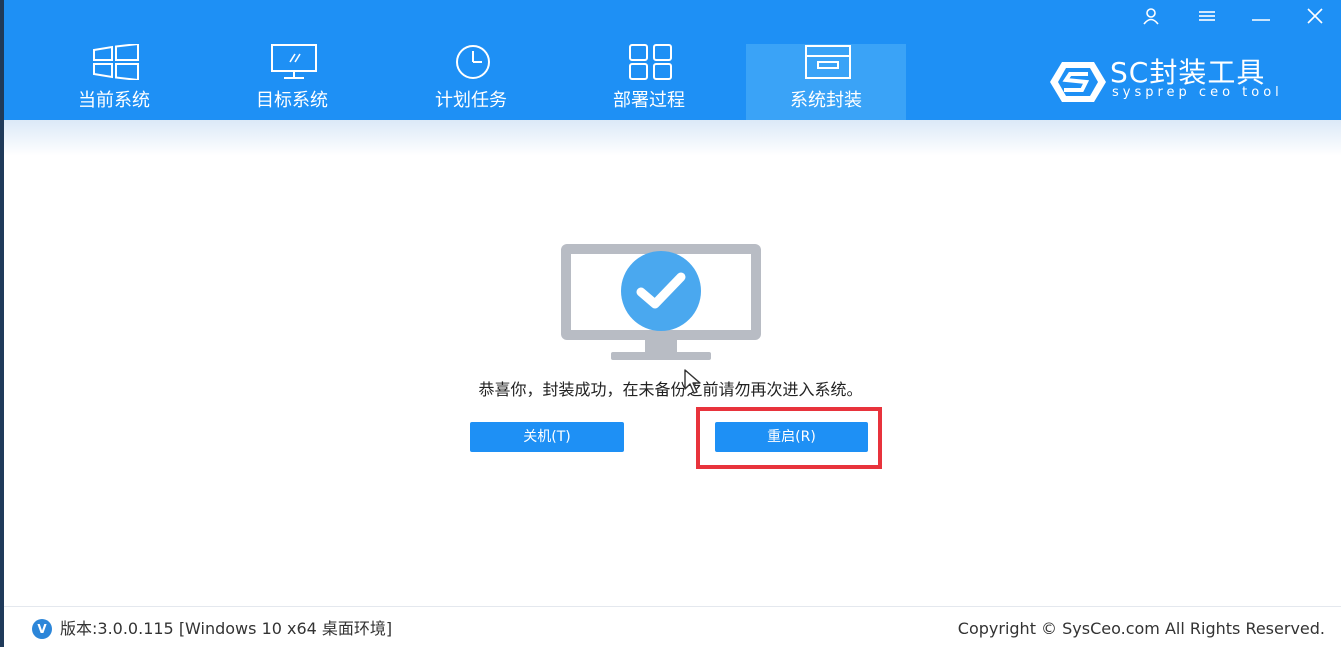 The width and height of the screenshot is (1341, 647). I want to click on tab-label: 计划任务, so click(471, 100).